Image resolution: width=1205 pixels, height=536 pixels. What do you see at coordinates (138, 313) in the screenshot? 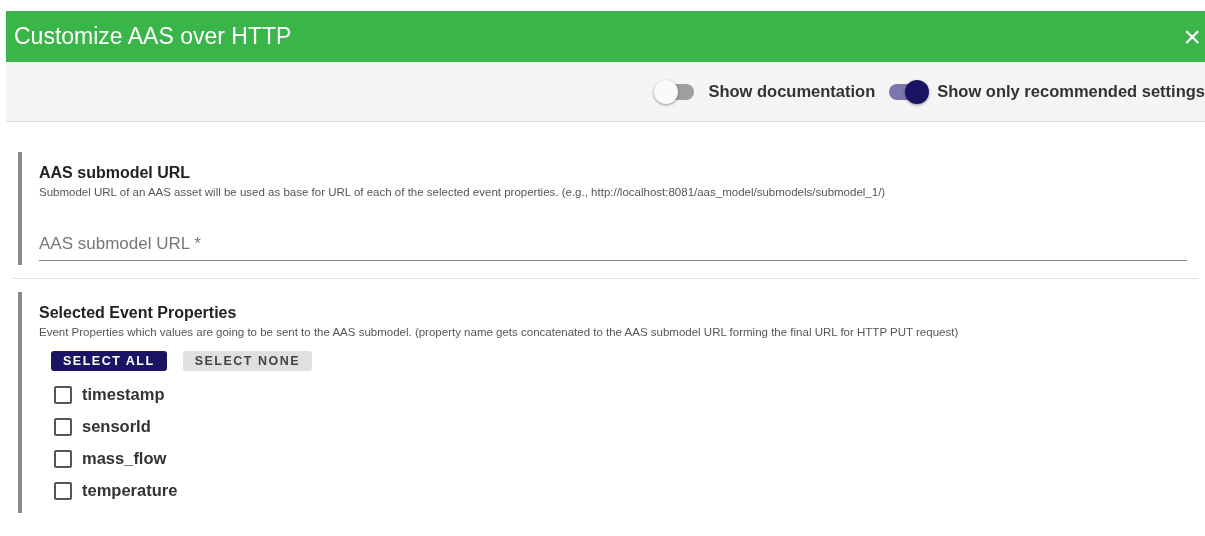
I see `section-title: Selected Event Properties` at bounding box center [138, 313].